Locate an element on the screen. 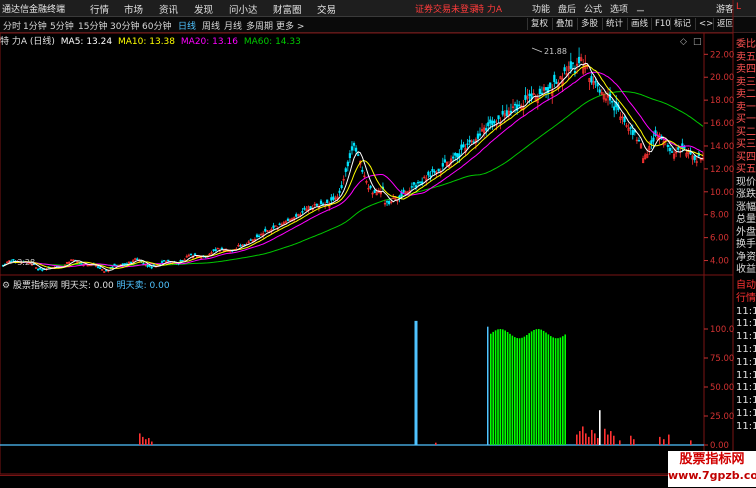 The width and height of the screenshot is (756, 488). signal-spike-bar is located at coordinates (416, 382).